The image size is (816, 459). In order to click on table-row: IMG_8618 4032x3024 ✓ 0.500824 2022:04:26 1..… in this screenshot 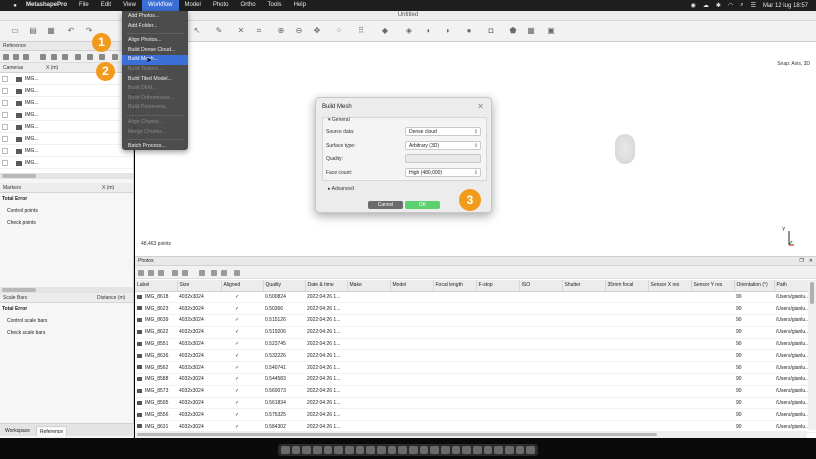, I will do `click(475, 297)`.